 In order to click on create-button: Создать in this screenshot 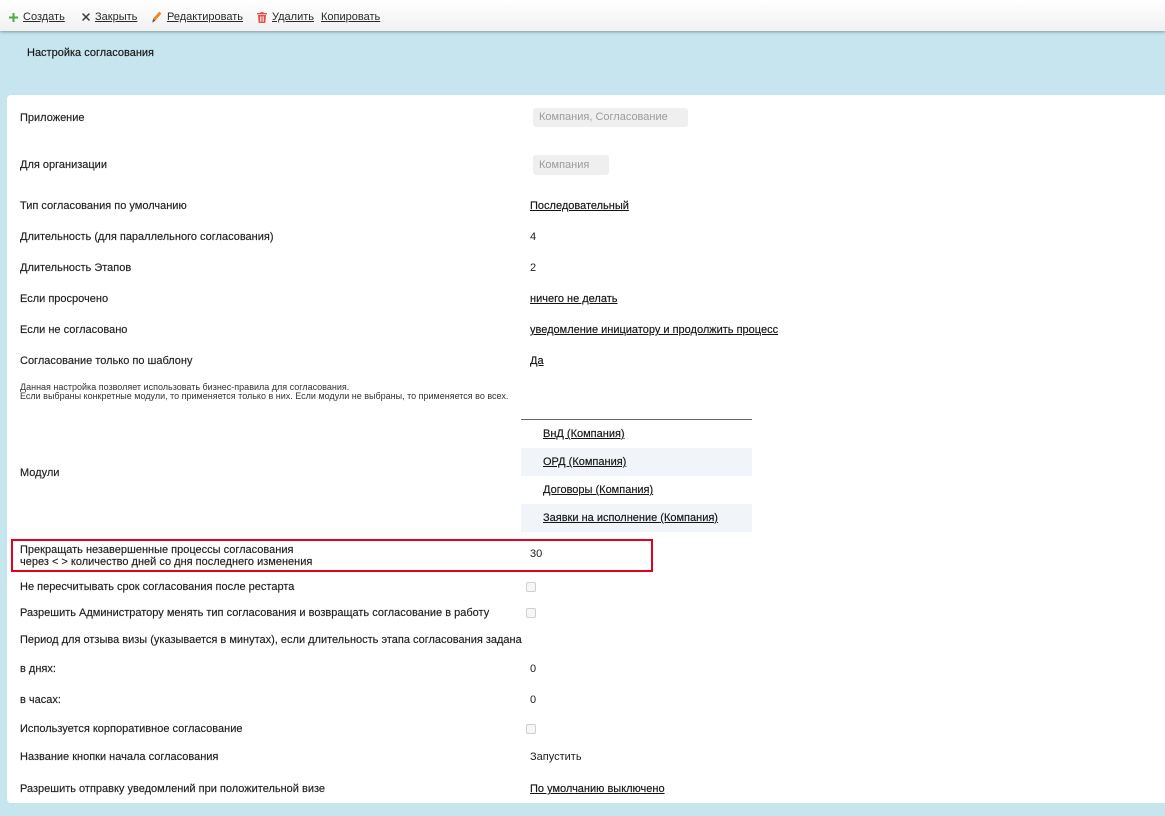, I will do `click(37, 17)`.